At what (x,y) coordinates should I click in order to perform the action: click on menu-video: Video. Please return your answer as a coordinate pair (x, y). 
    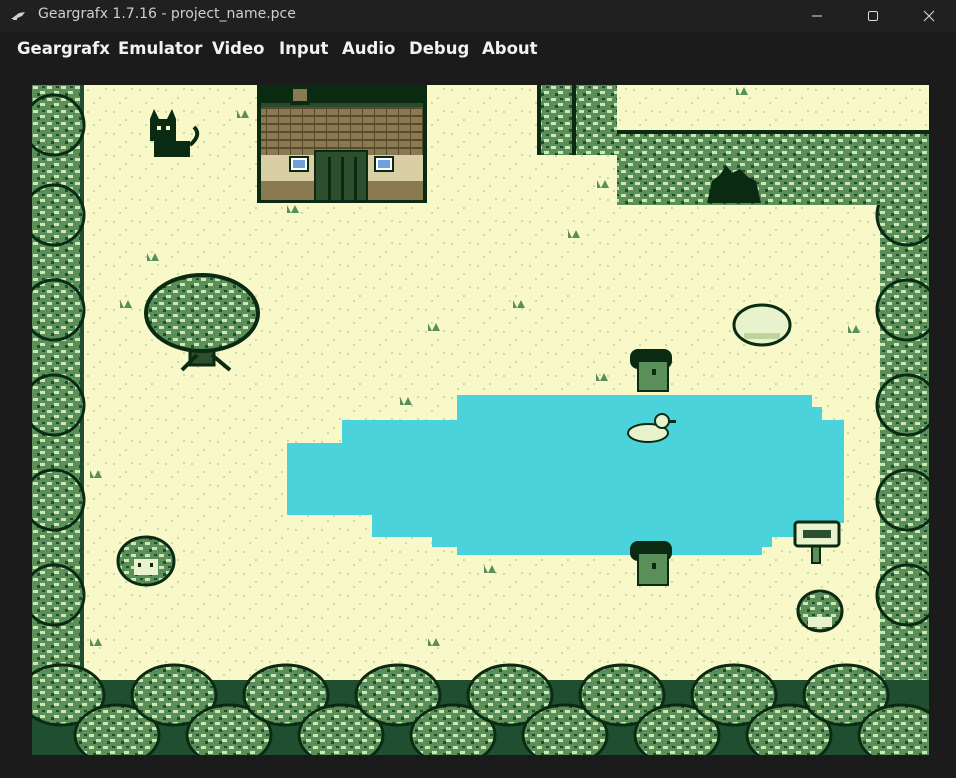
    Looking at the image, I should click on (238, 48).